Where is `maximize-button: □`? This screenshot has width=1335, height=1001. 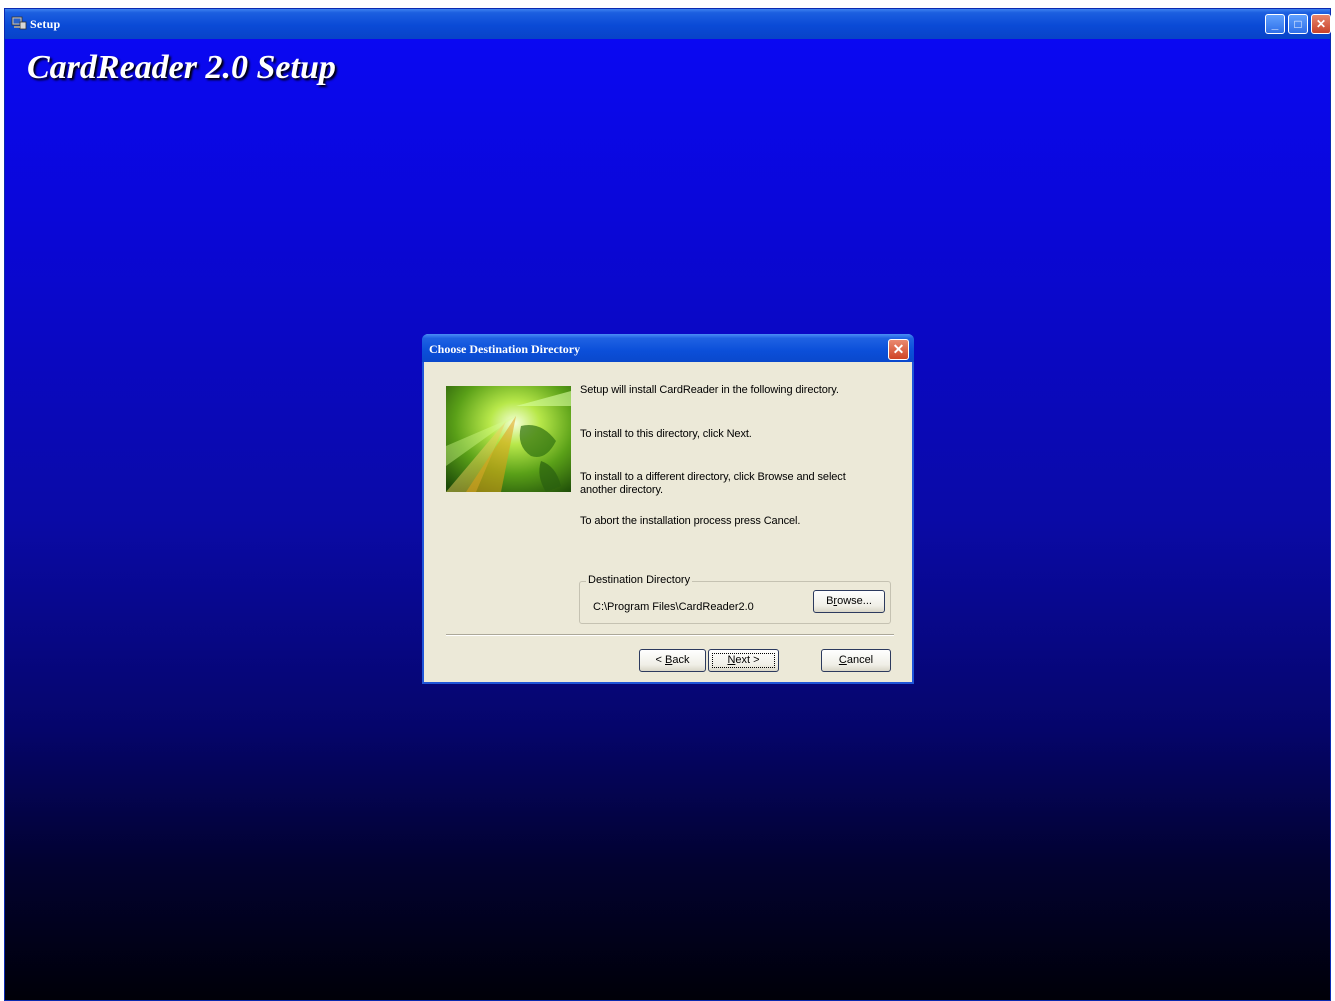
maximize-button: □ is located at coordinates (1298, 24).